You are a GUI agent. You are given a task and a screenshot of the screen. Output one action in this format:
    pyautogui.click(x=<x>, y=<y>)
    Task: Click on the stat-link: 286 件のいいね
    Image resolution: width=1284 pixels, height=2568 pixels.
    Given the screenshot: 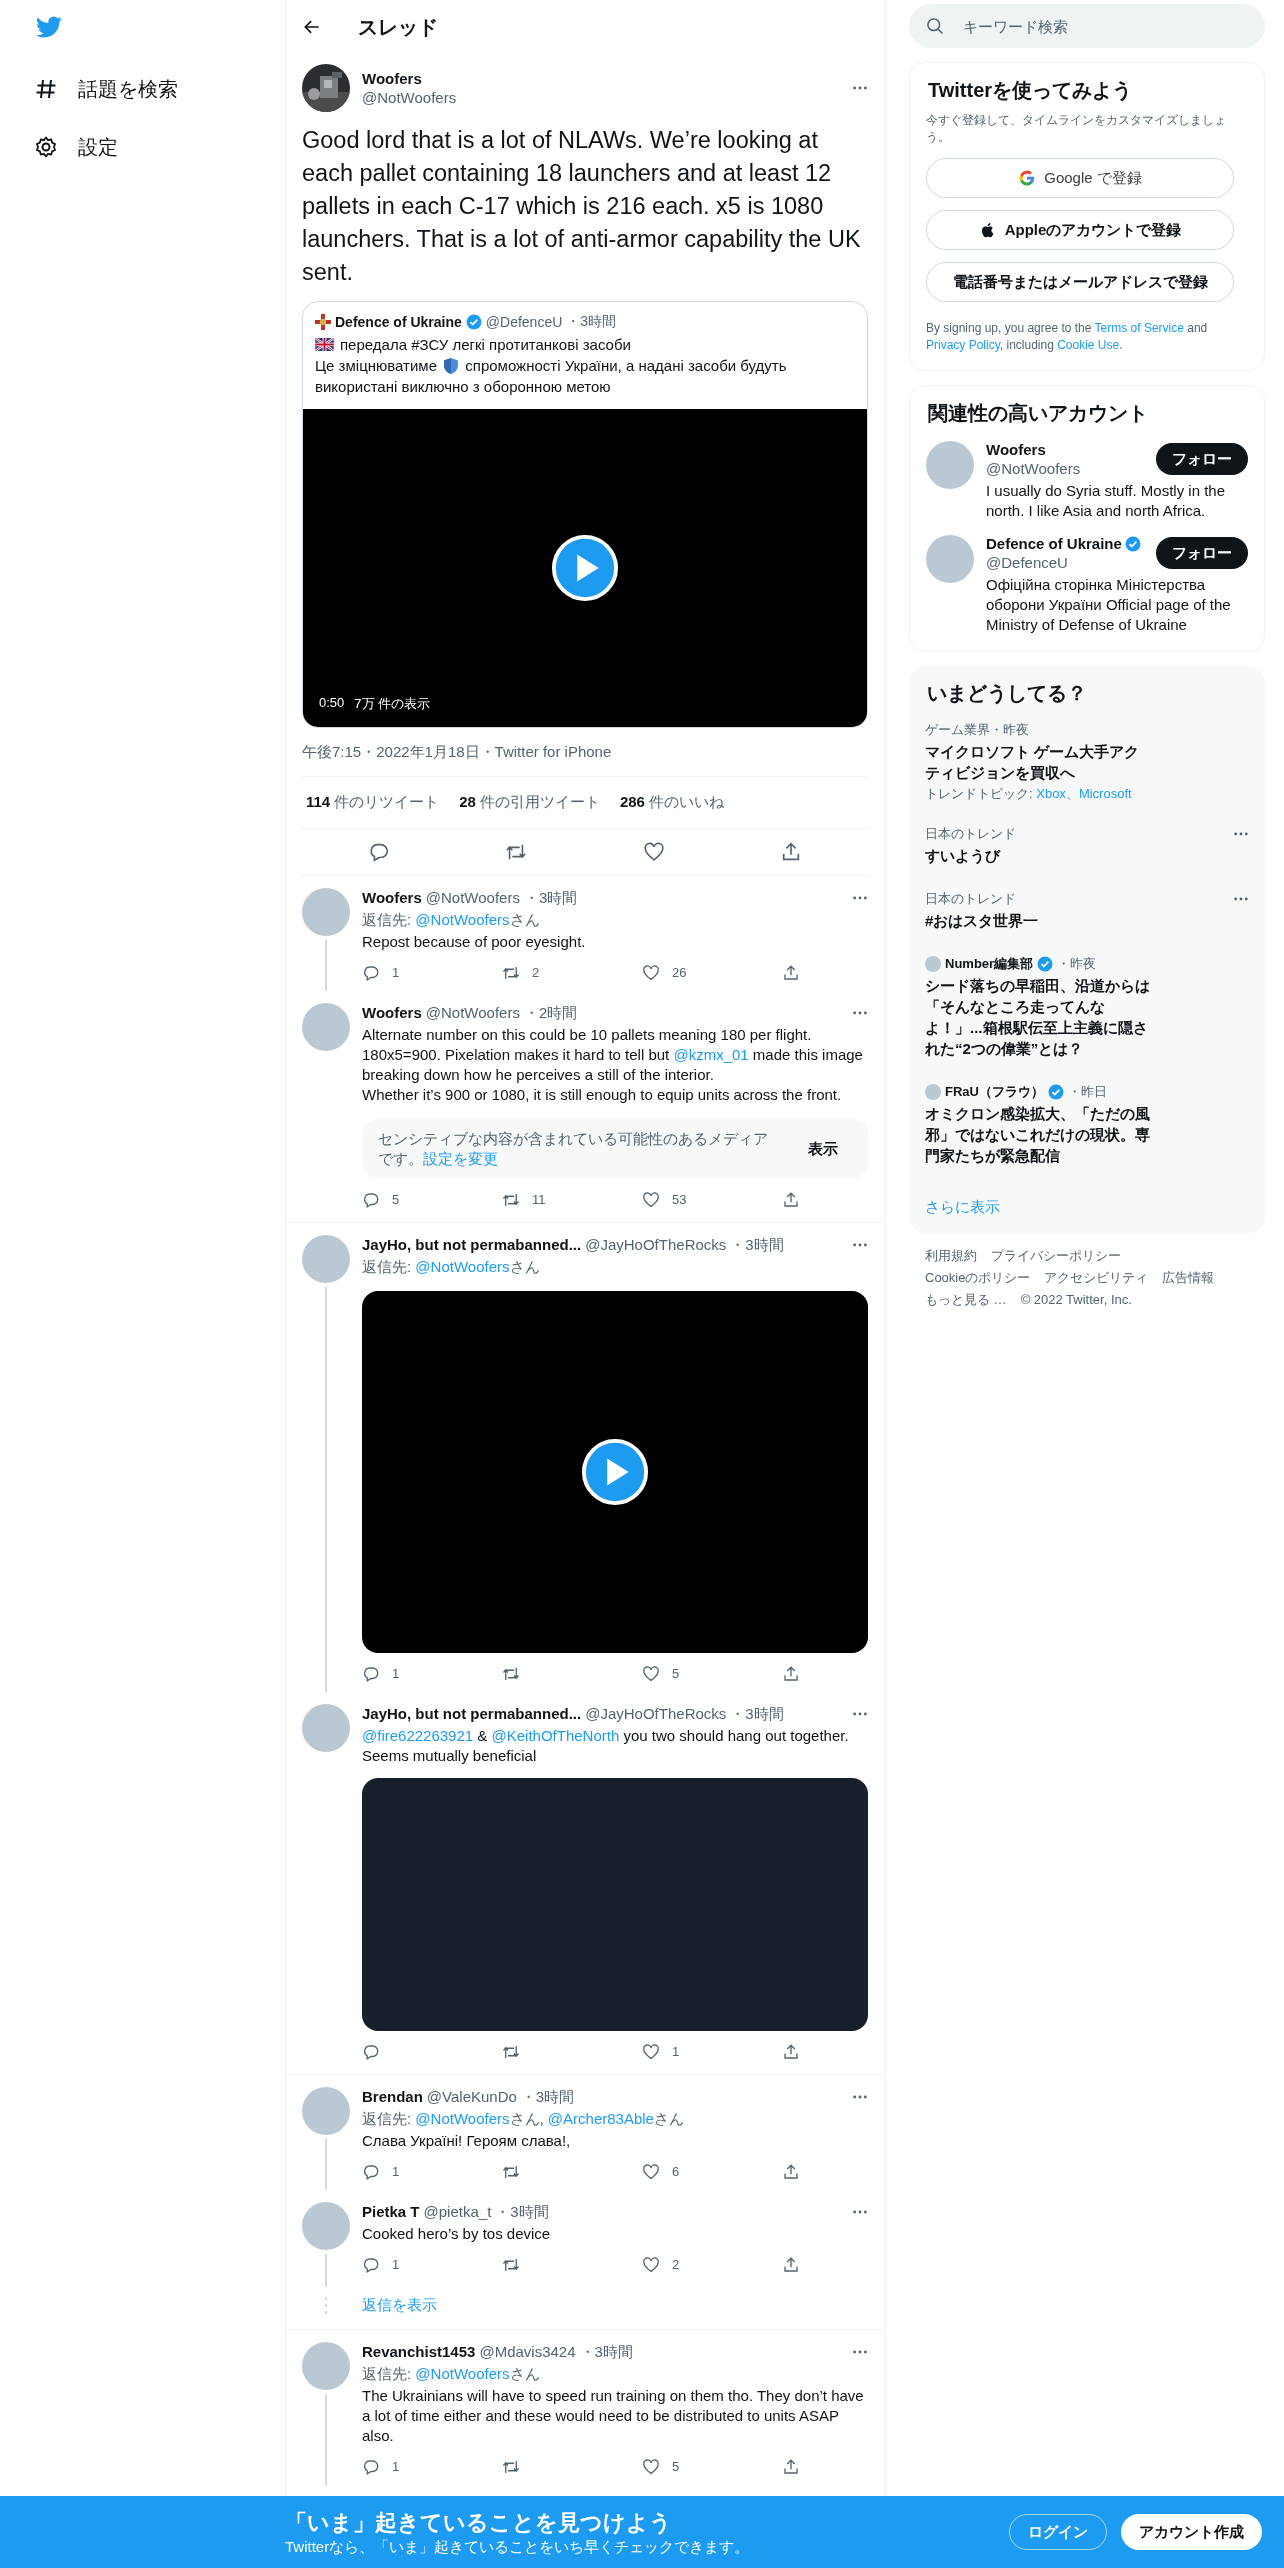 What is the action you would take?
    pyautogui.click(x=671, y=802)
    